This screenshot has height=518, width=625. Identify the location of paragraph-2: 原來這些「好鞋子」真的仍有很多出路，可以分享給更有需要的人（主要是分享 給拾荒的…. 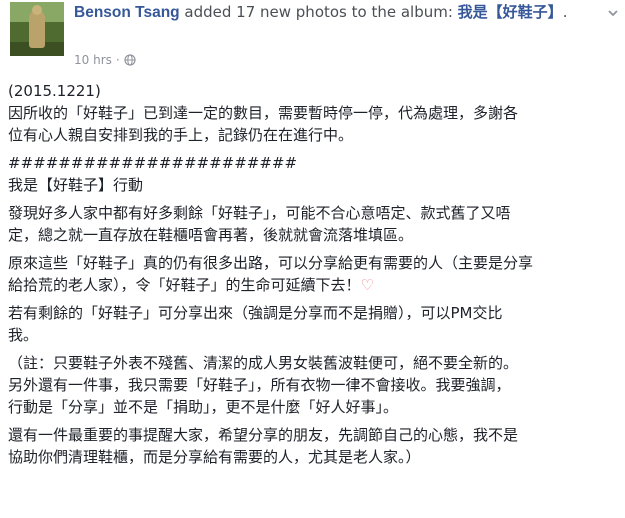
(312, 274).